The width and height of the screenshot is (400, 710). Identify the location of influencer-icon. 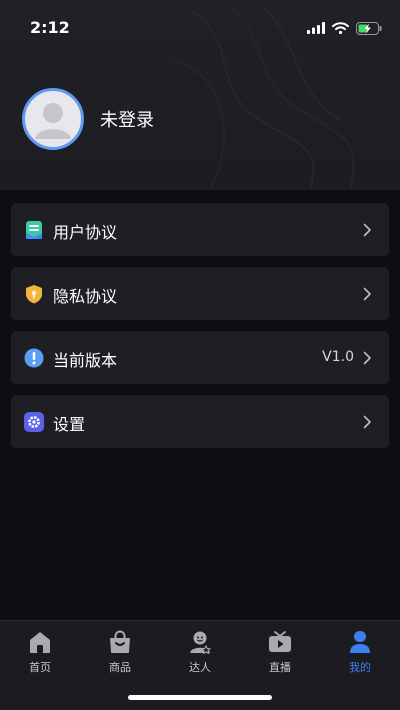
(201, 643).